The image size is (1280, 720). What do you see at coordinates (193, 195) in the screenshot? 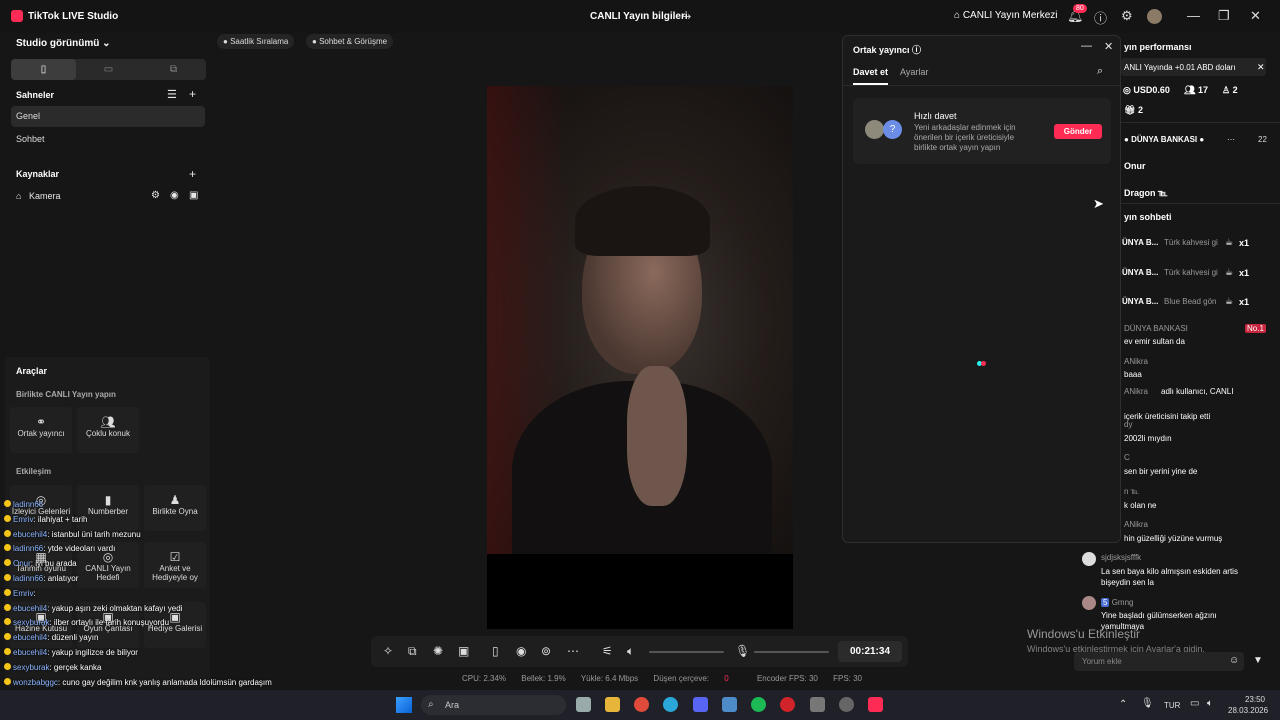
I see `lock-icon: ▣` at bounding box center [193, 195].